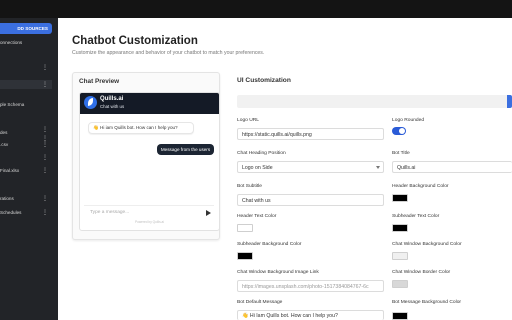 The height and width of the screenshot is (320, 512). Describe the element at coordinates (416, 216) in the screenshot. I see `subheader-text-color-label: Subheader Text Color` at that location.